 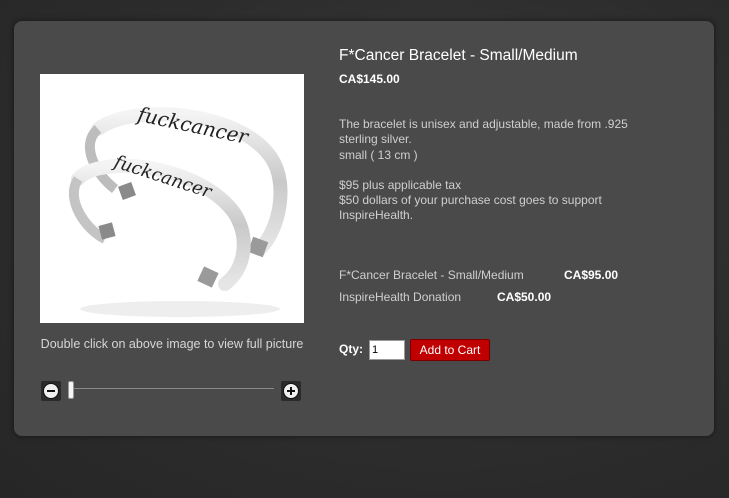 What do you see at coordinates (193, 126) in the screenshot?
I see `engraving-back: fuckcancer` at bounding box center [193, 126].